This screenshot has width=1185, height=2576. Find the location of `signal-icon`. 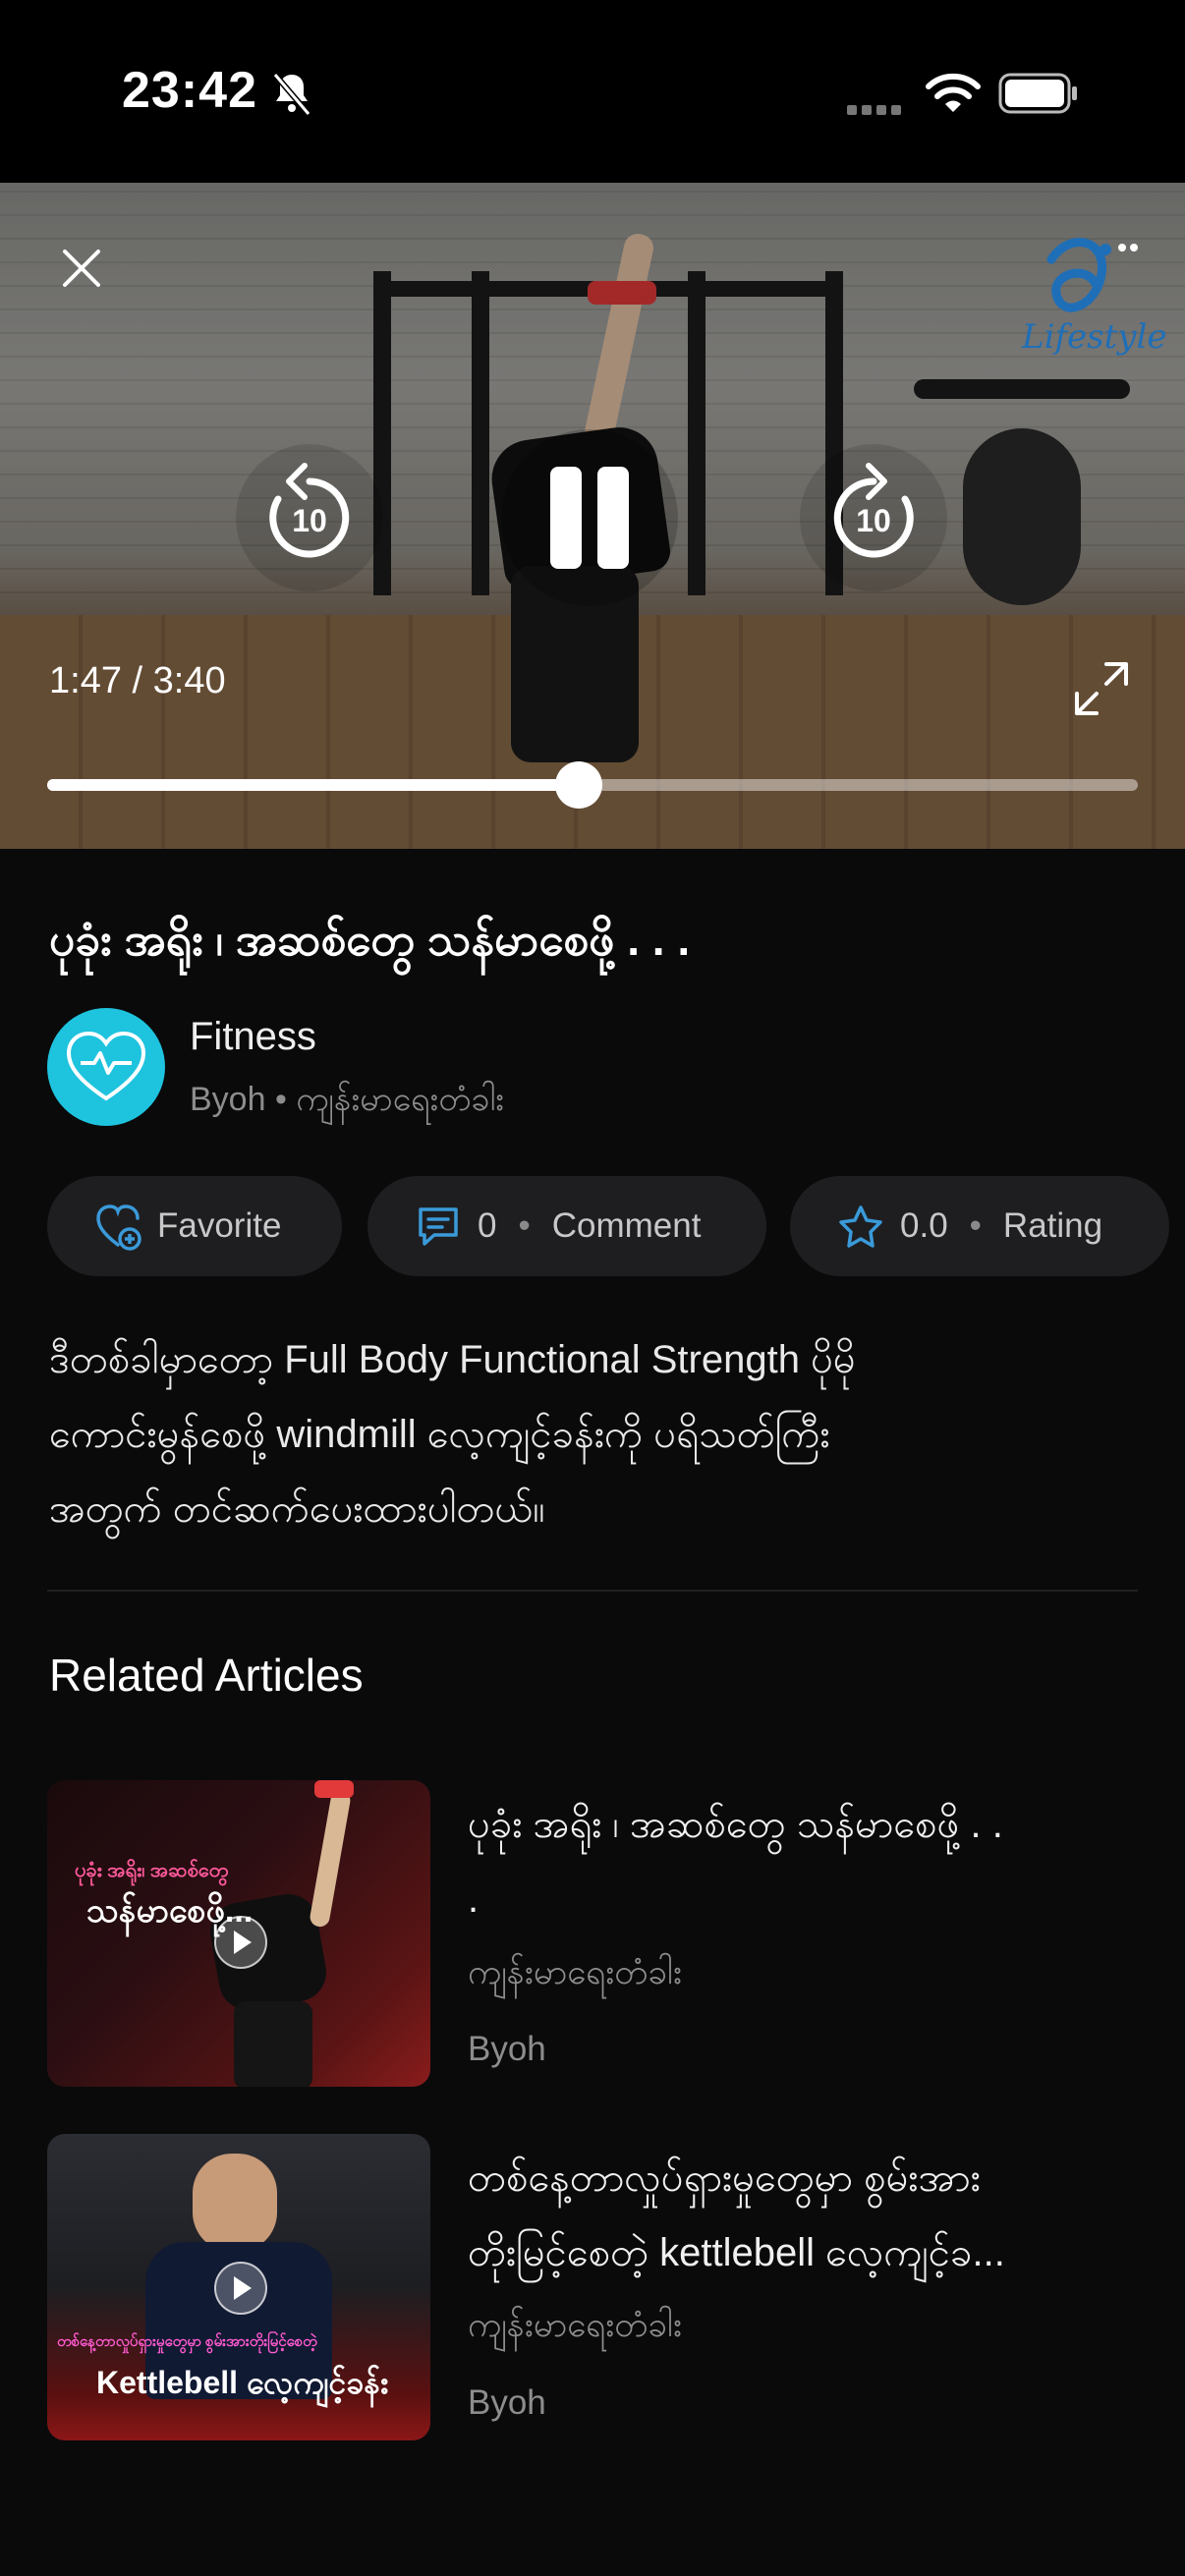

signal-icon is located at coordinates (877, 111).